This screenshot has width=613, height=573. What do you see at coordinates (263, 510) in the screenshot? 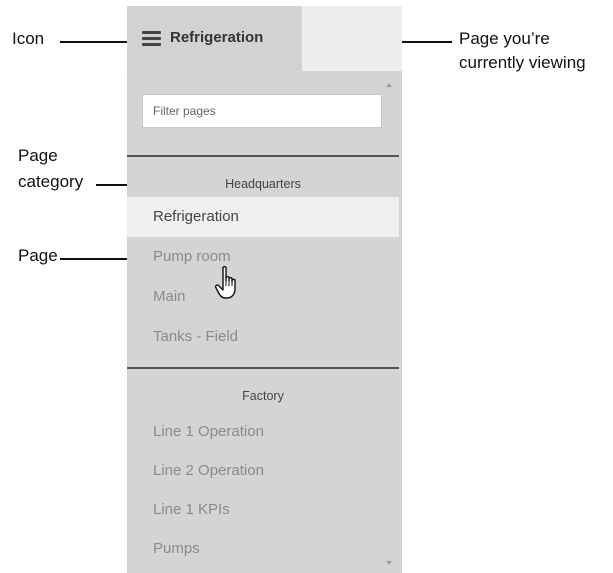
I see `page-item-line-1-kpis: Line 1 KPIs` at bounding box center [263, 510].